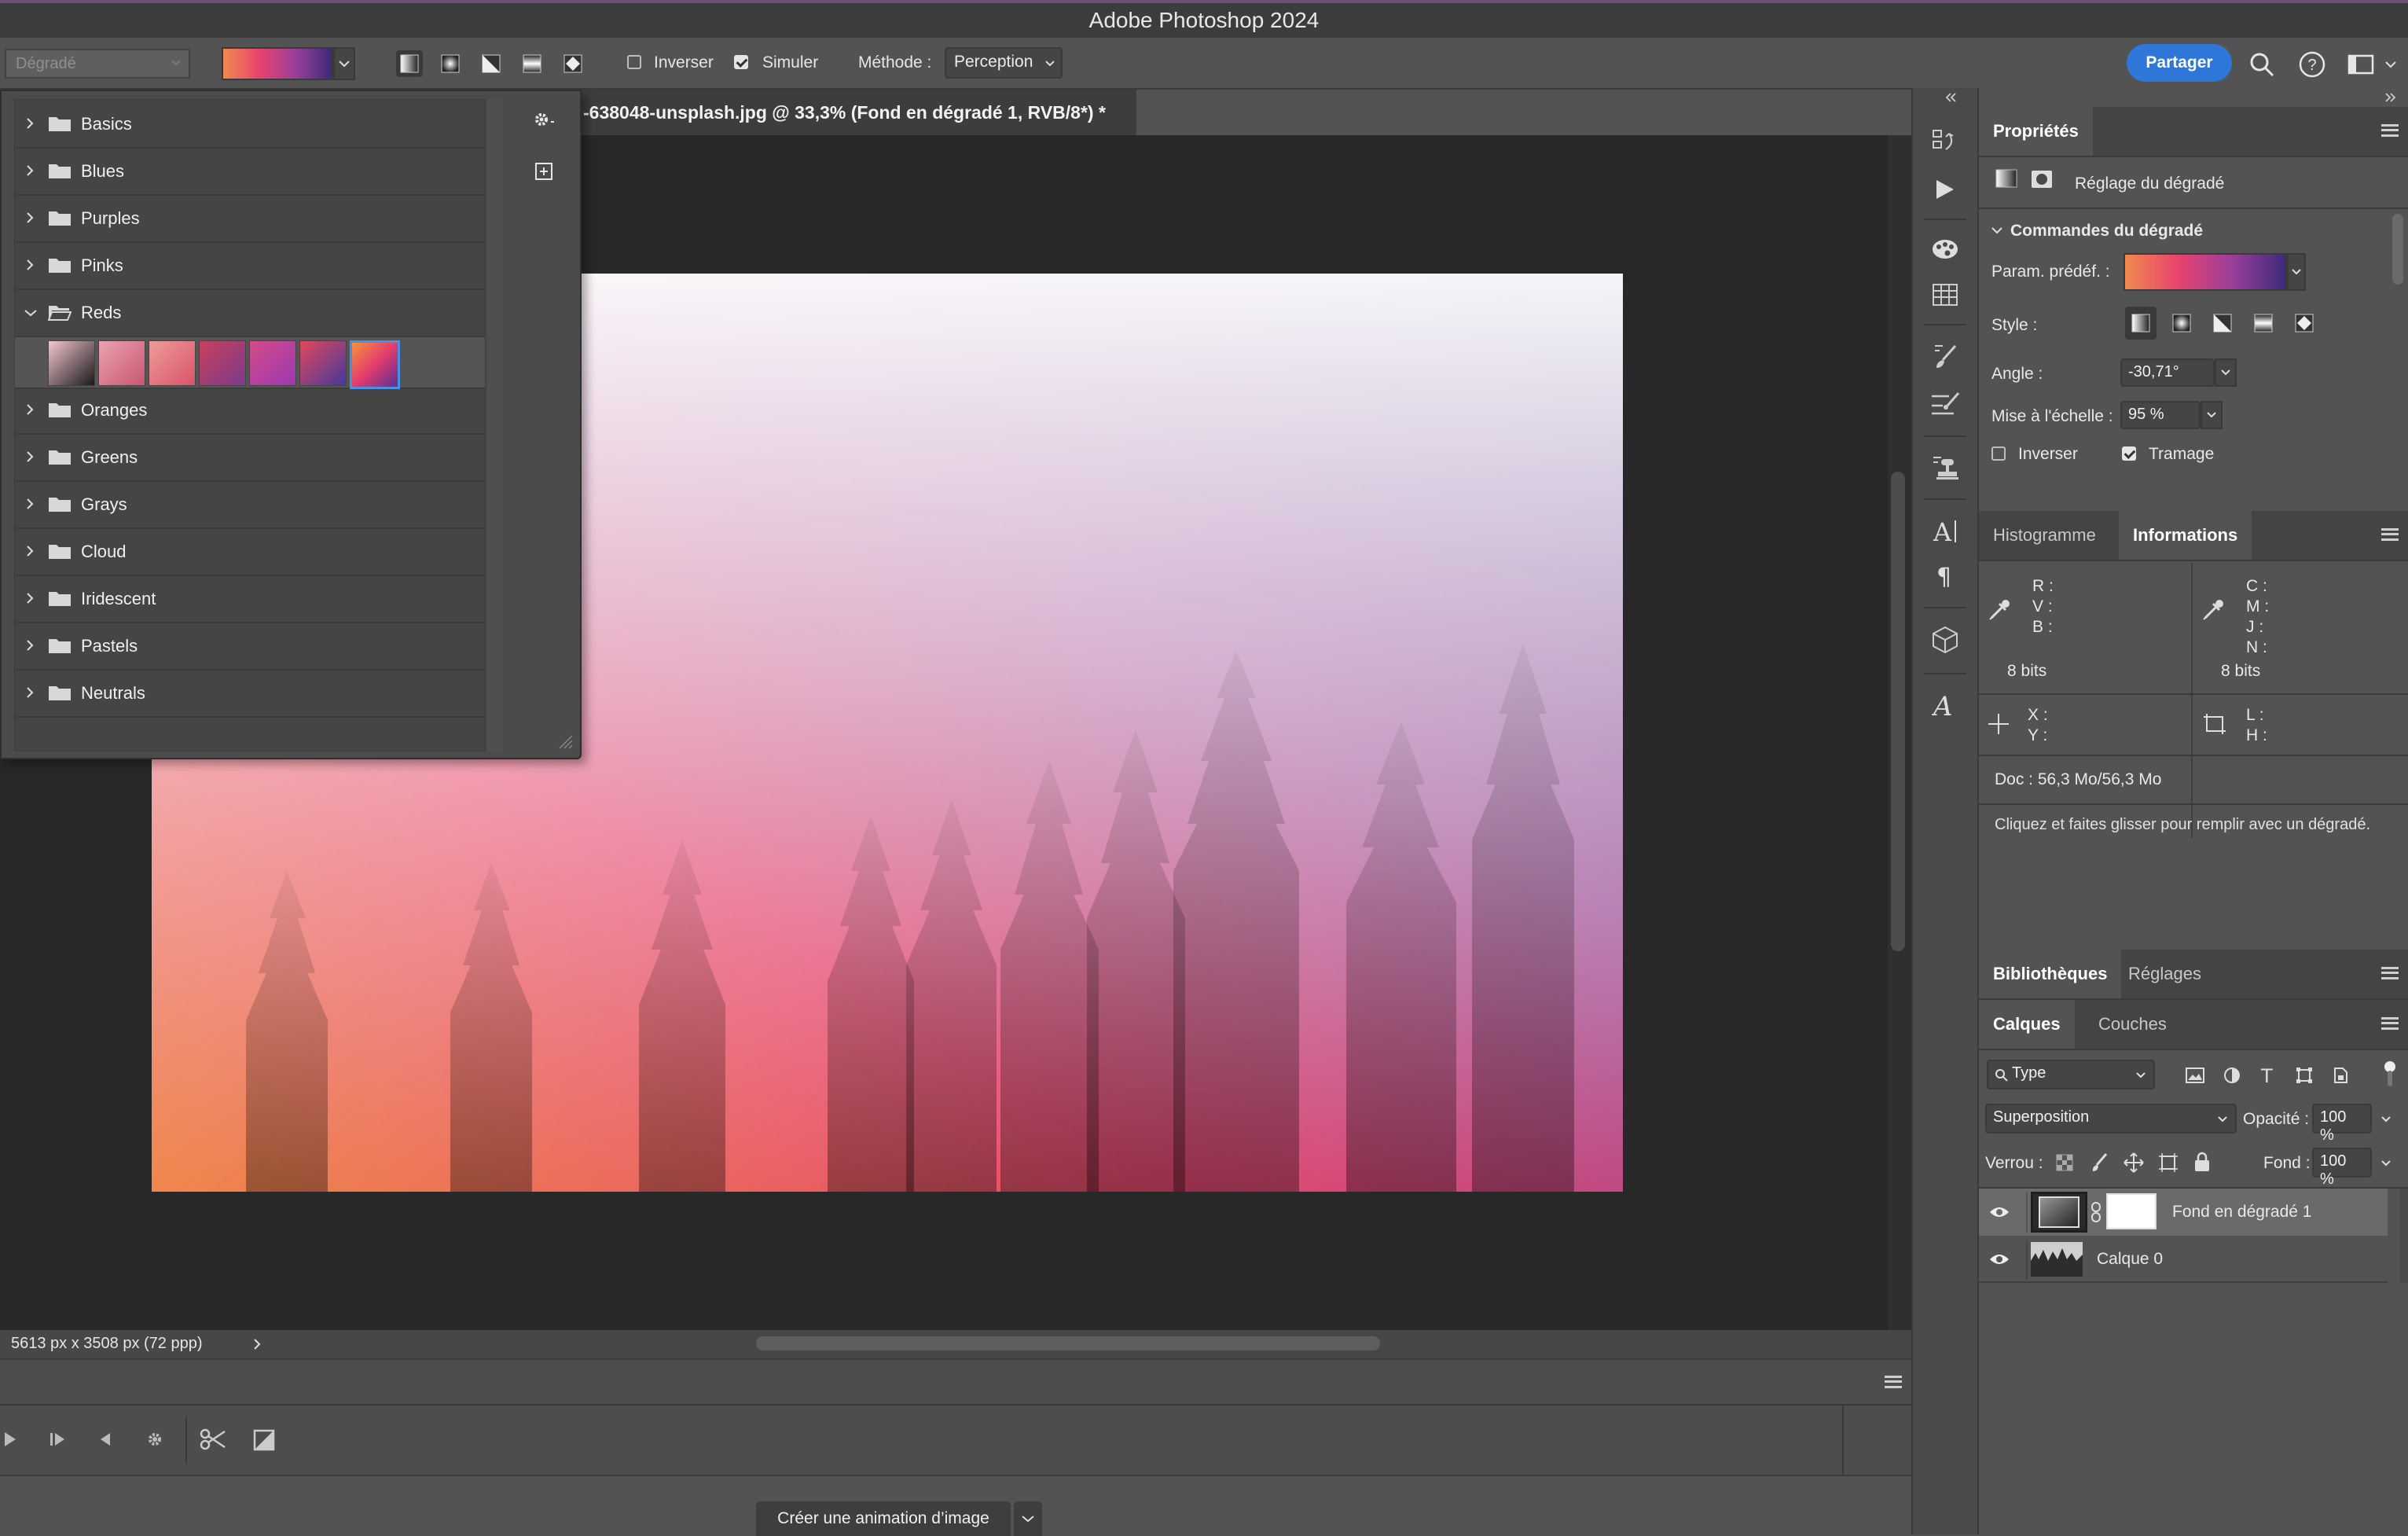 The width and height of the screenshot is (2408, 1536). What do you see at coordinates (2000, 609) in the screenshot?
I see `eyedropper-icon` at bounding box center [2000, 609].